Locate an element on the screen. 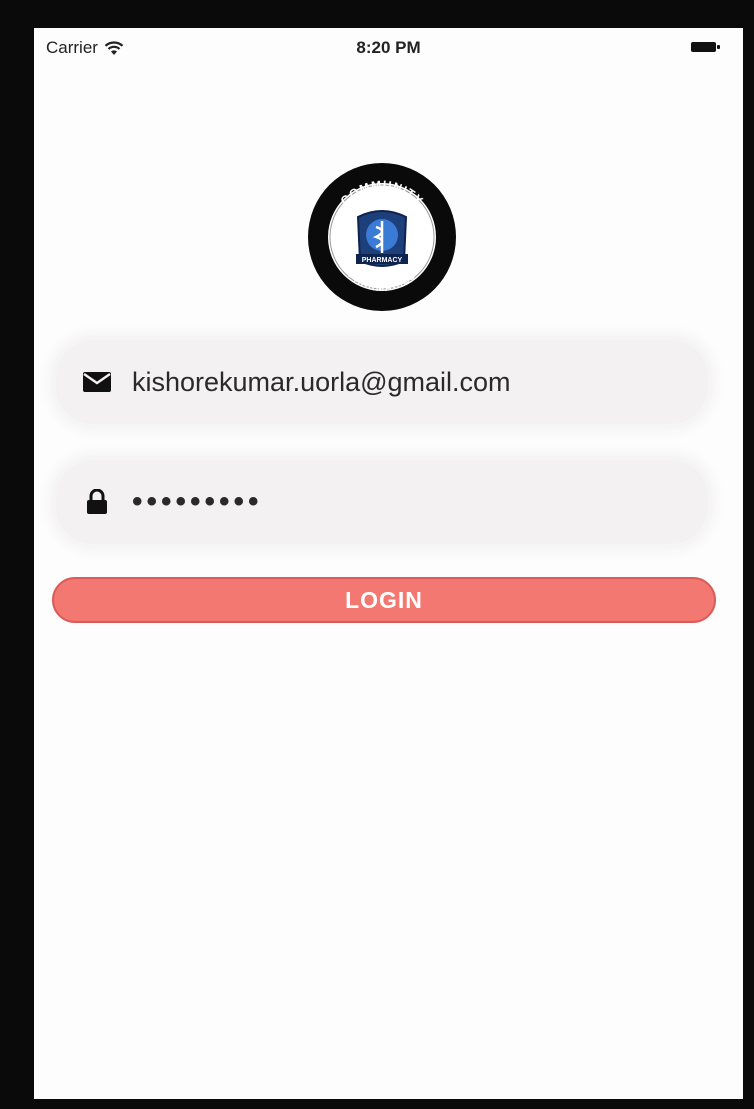 The width and height of the screenshot is (754, 1109). password-field is located at coordinates (382, 502).